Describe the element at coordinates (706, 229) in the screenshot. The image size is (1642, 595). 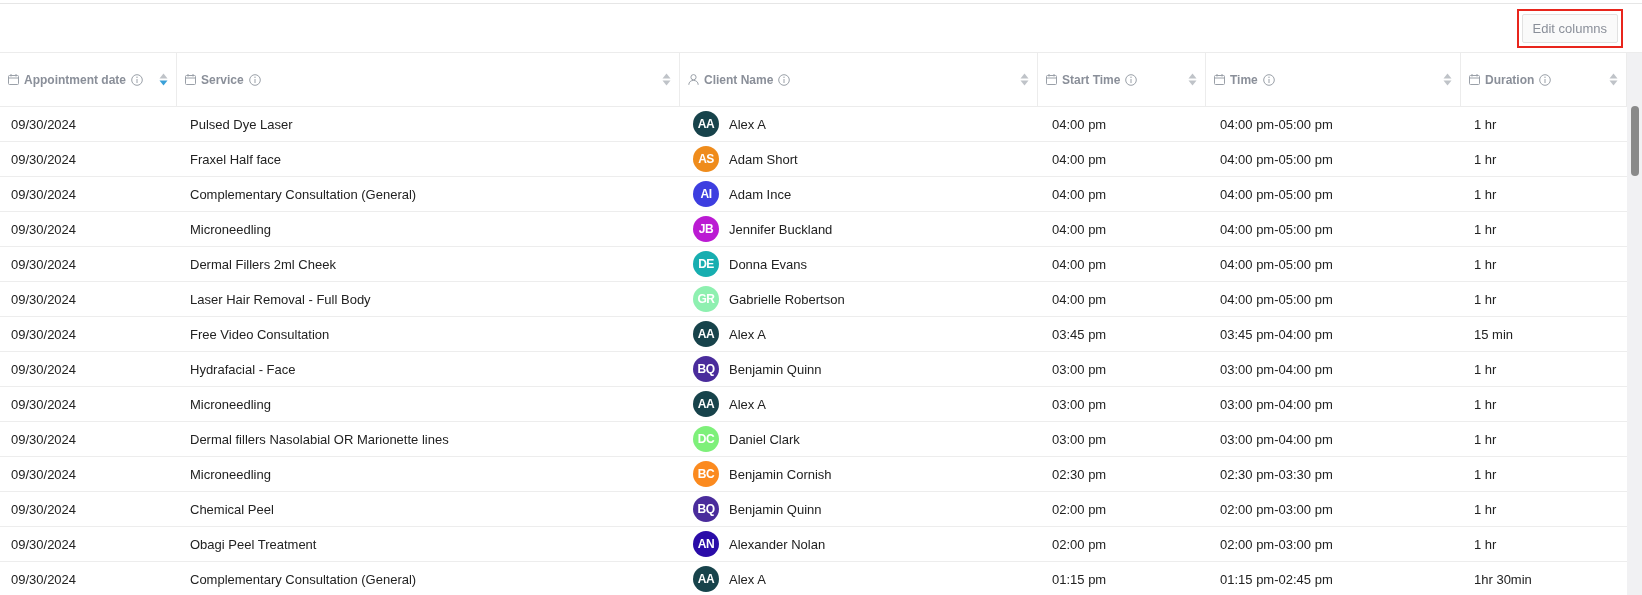
I see `avatar: JB` at that location.